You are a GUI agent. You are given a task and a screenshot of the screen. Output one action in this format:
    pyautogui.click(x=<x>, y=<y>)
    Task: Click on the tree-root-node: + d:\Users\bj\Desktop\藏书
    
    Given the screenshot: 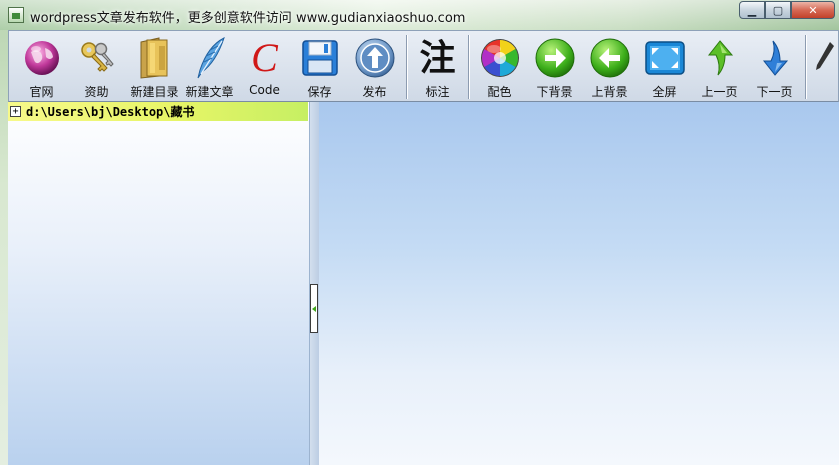 What is the action you would take?
    pyautogui.click(x=158, y=111)
    